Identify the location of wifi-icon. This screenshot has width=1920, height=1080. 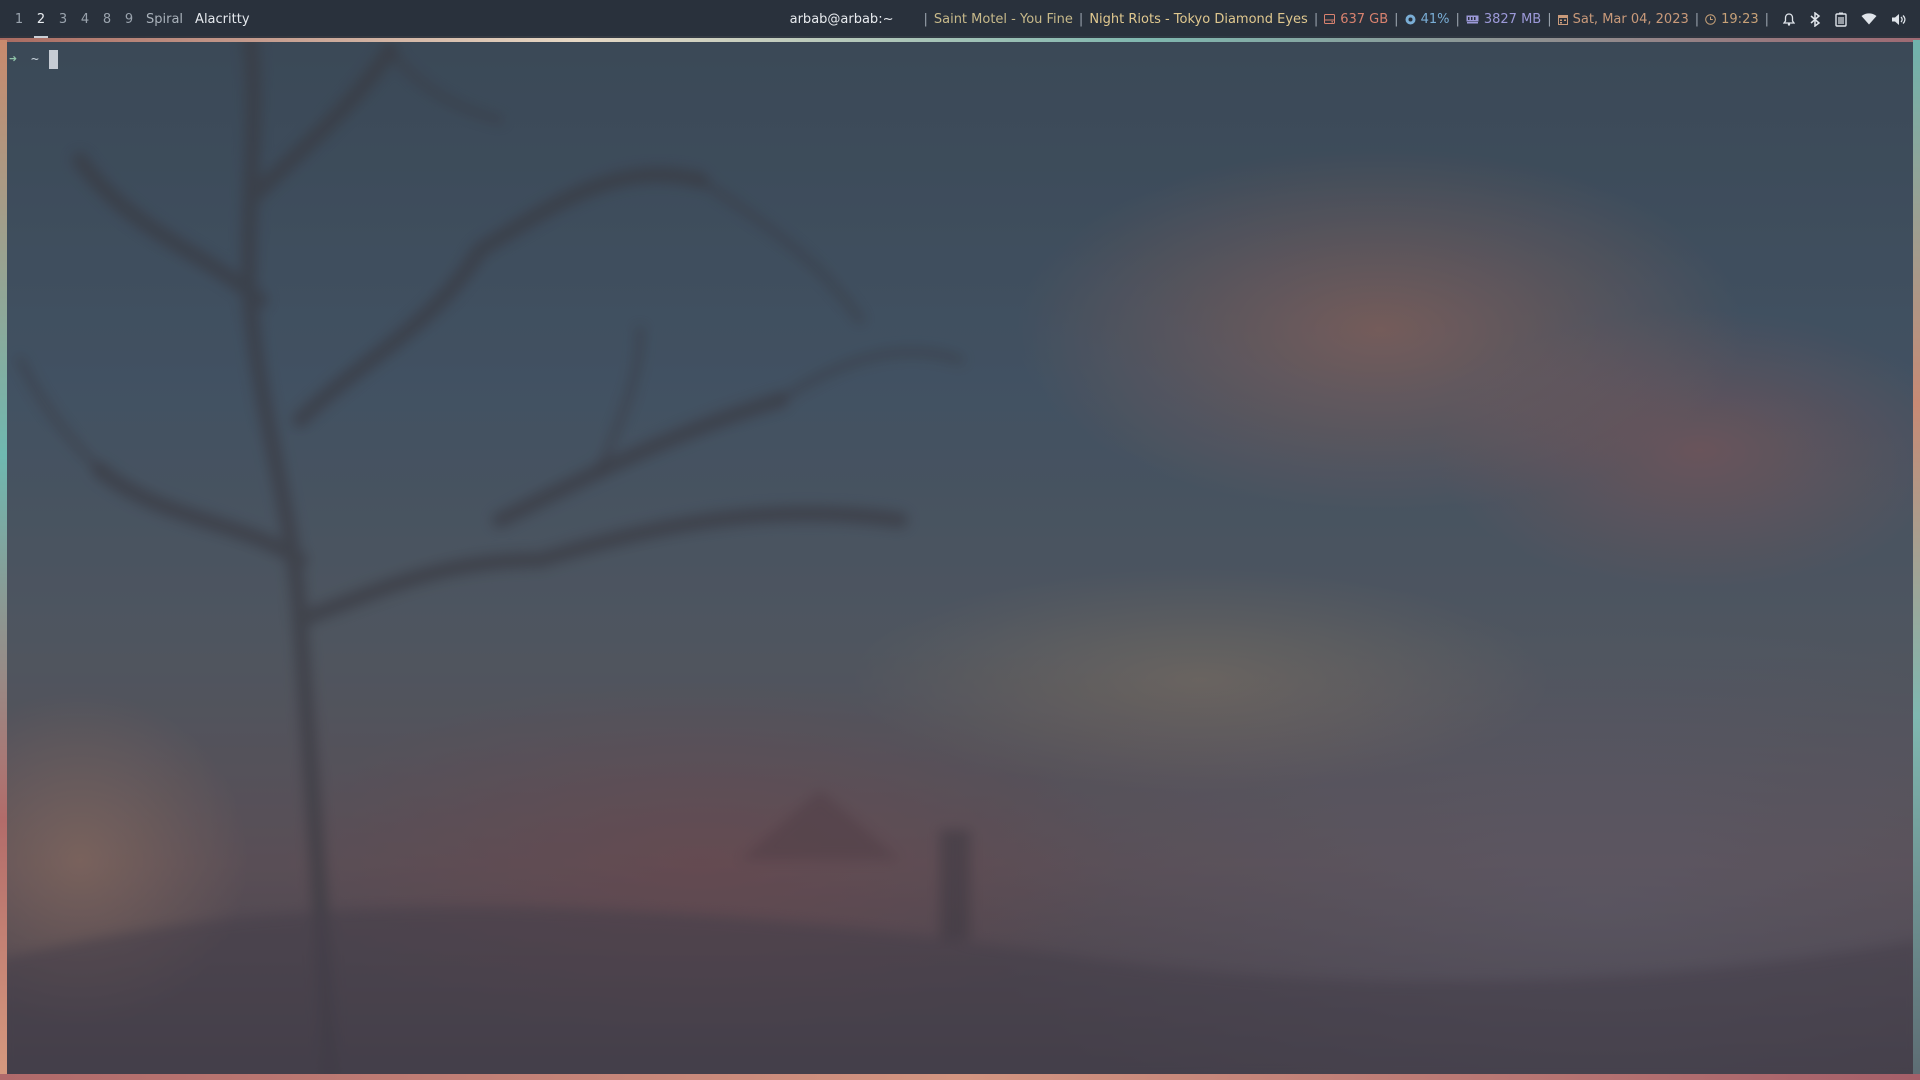
(1869, 19).